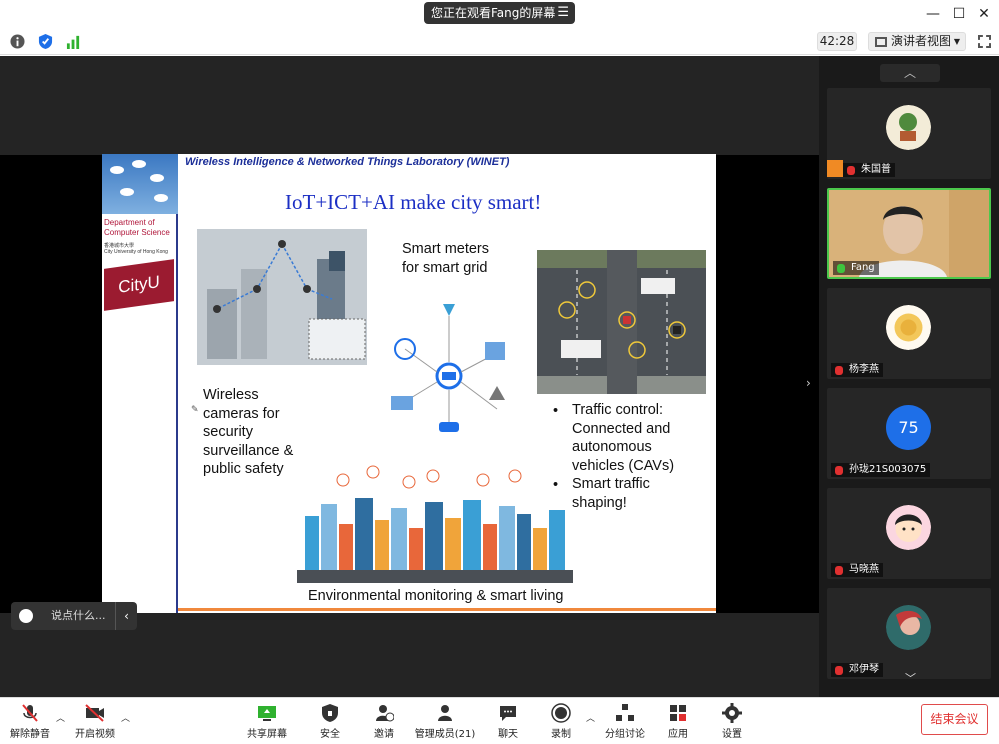 Image resolution: width=999 pixels, height=744 pixels. I want to click on viewing-screen-pill: 您正在观看Fang的屏幕 ☰, so click(499, 13).